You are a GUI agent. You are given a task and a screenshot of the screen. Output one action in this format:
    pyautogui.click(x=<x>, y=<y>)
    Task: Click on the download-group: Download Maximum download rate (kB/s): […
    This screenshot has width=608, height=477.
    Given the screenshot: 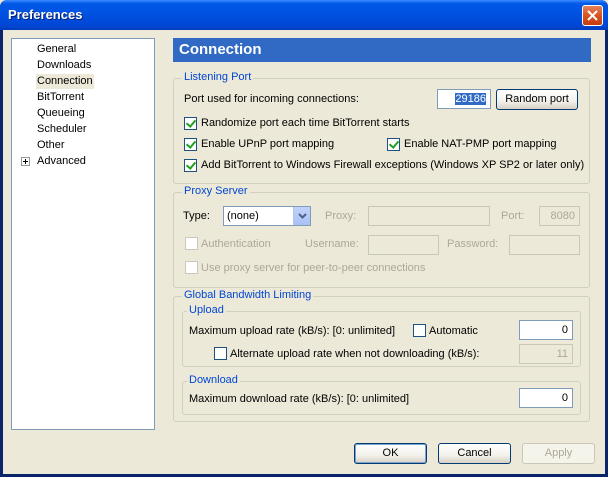 What is the action you would take?
    pyautogui.click(x=381, y=394)
    